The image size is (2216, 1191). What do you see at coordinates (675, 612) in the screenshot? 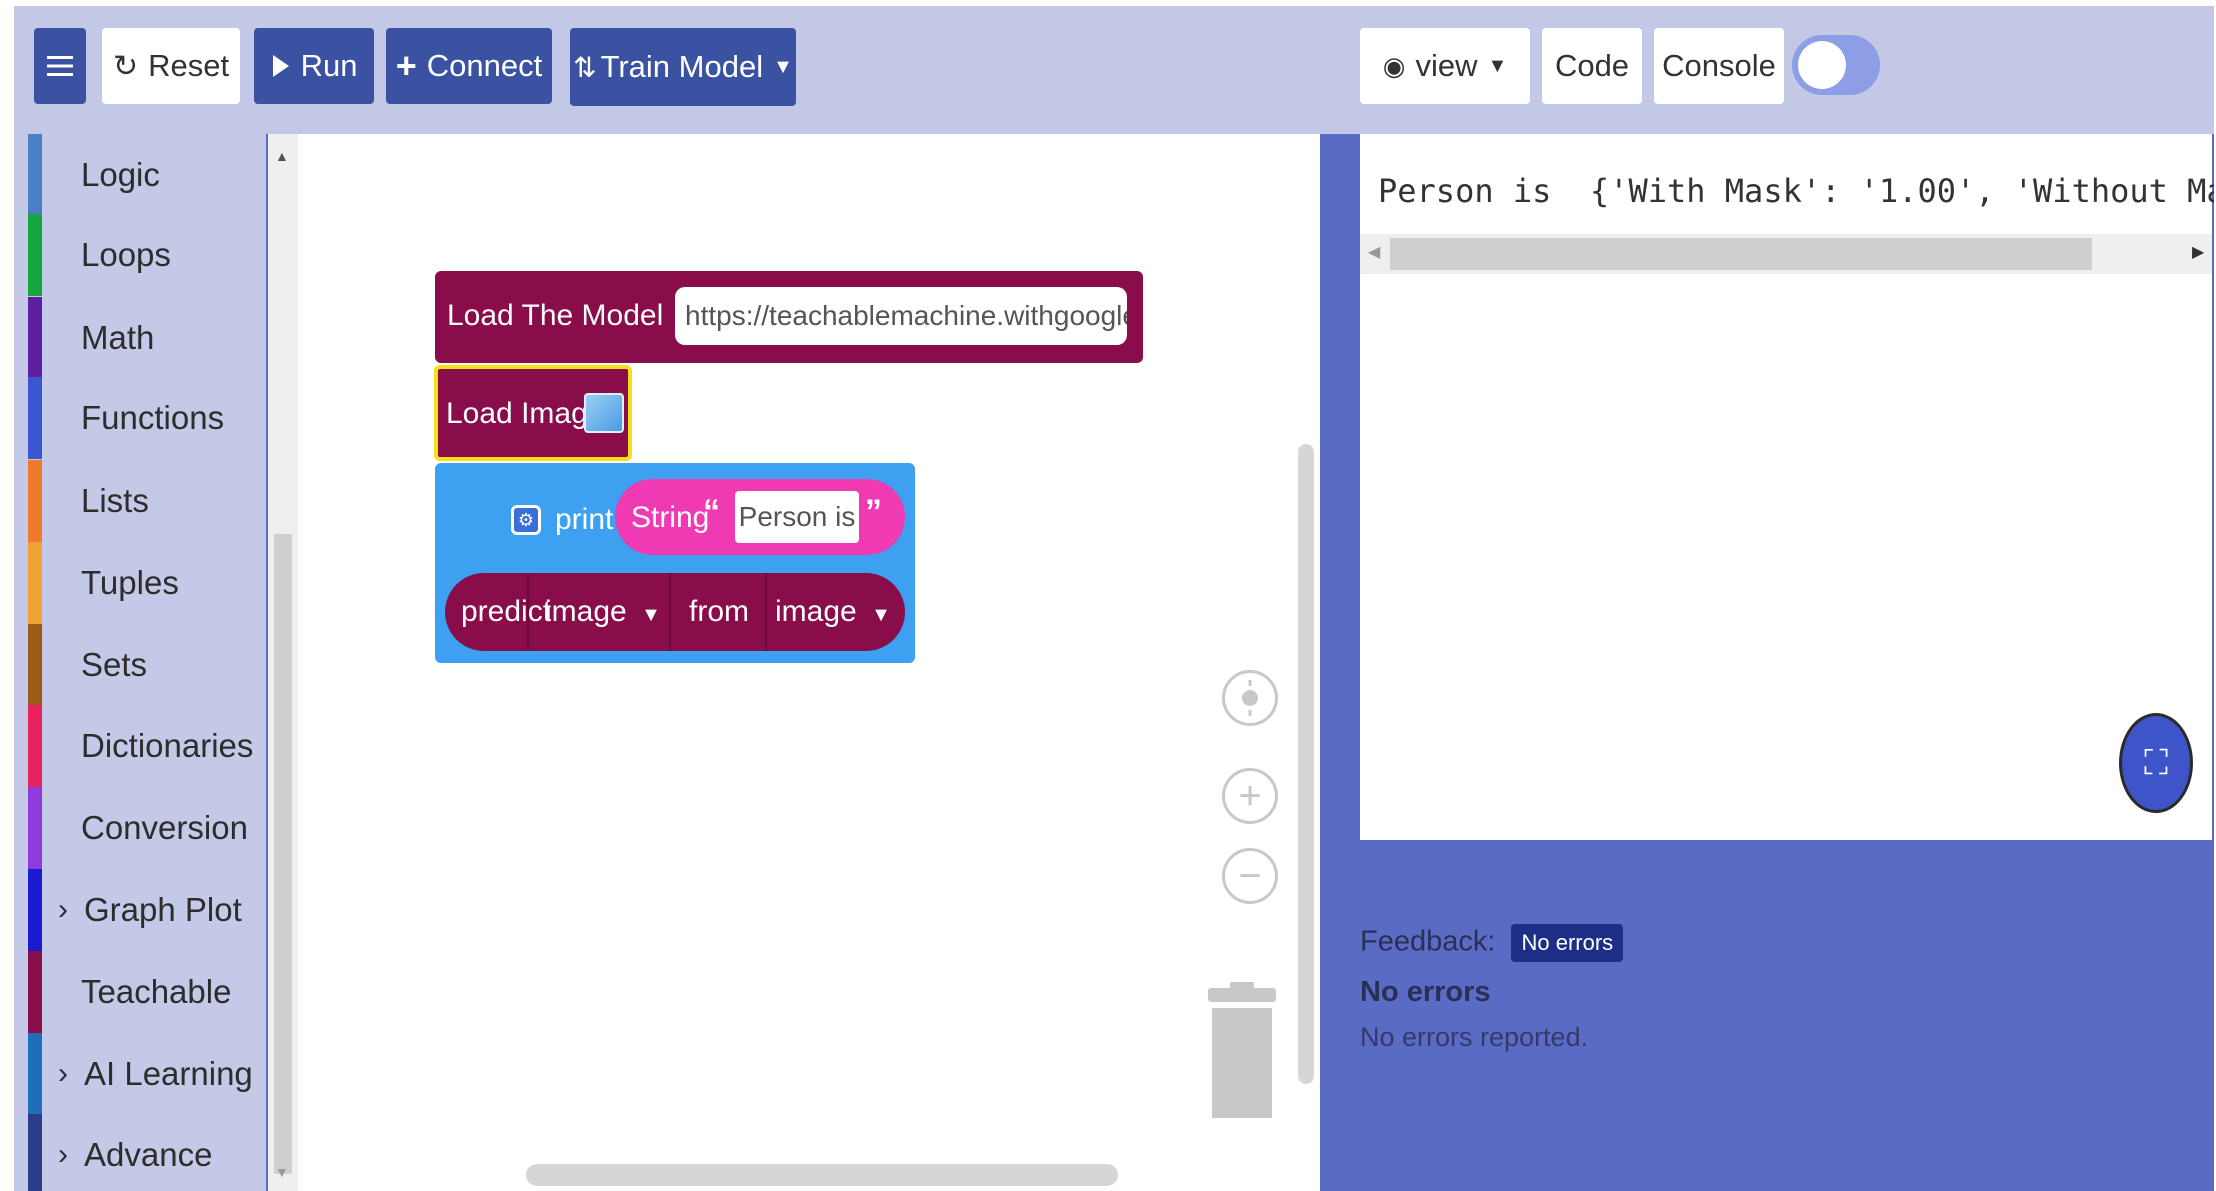
I see `predict-block: predict image ▼ from image ▼` at bounding box center [675, 612].